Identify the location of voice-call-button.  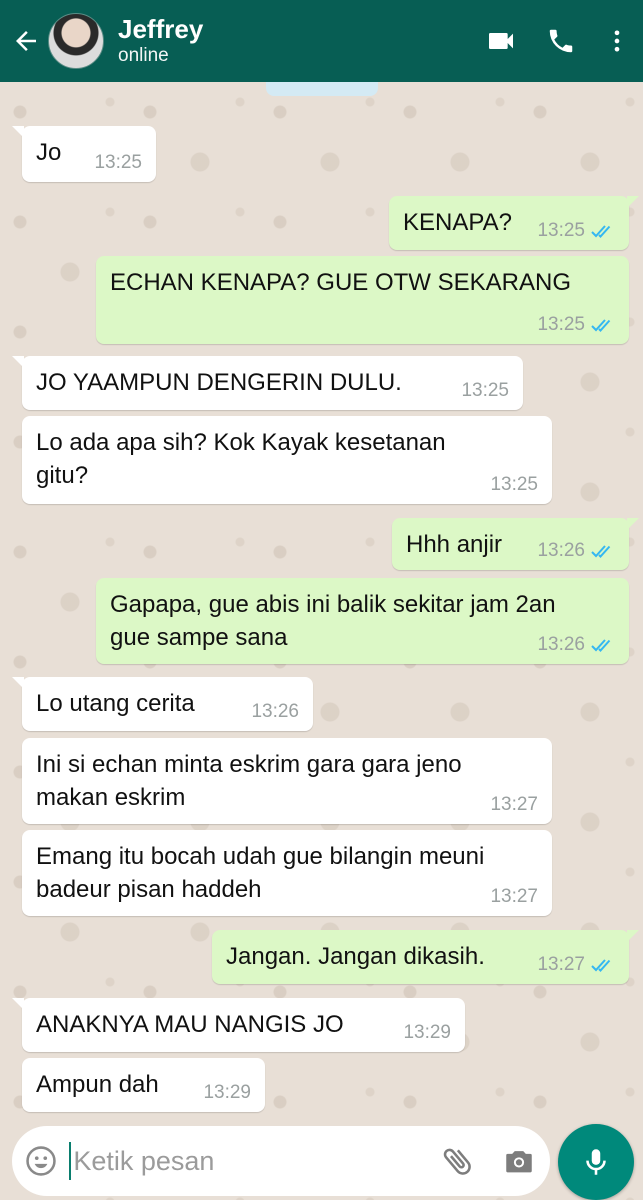
(561, 41).